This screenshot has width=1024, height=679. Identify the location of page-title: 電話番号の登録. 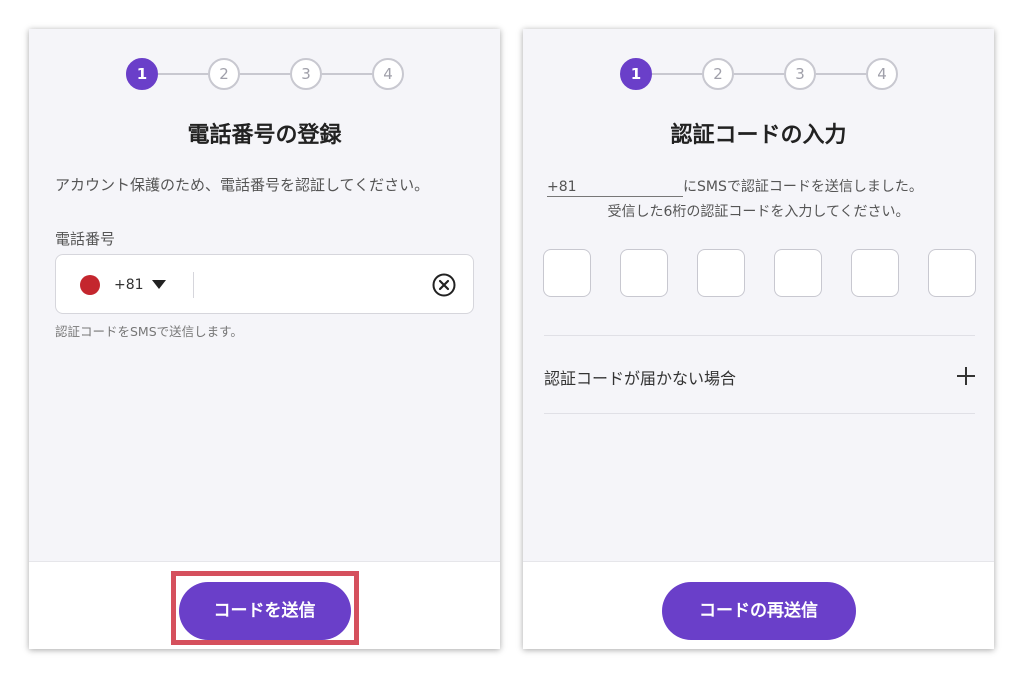
(264, 135).